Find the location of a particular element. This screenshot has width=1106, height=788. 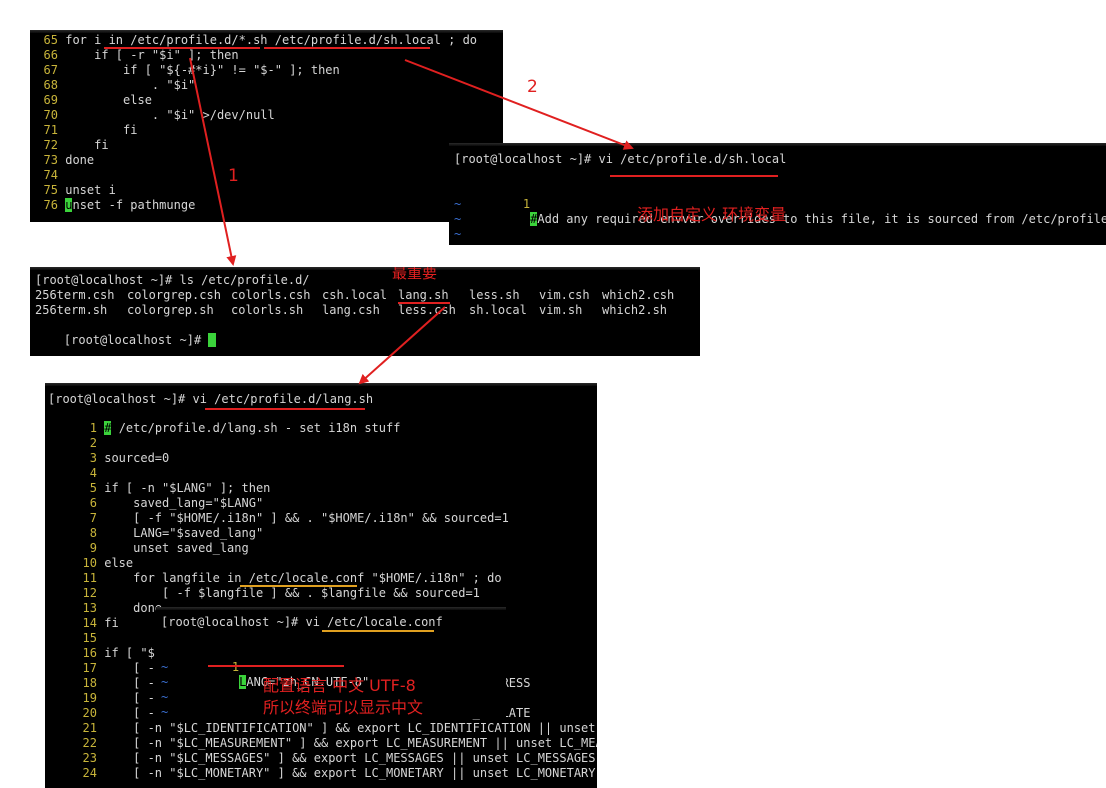

annotation-chinese-display: 所以终端可以显示中文 is located at coordinates (343, 707).